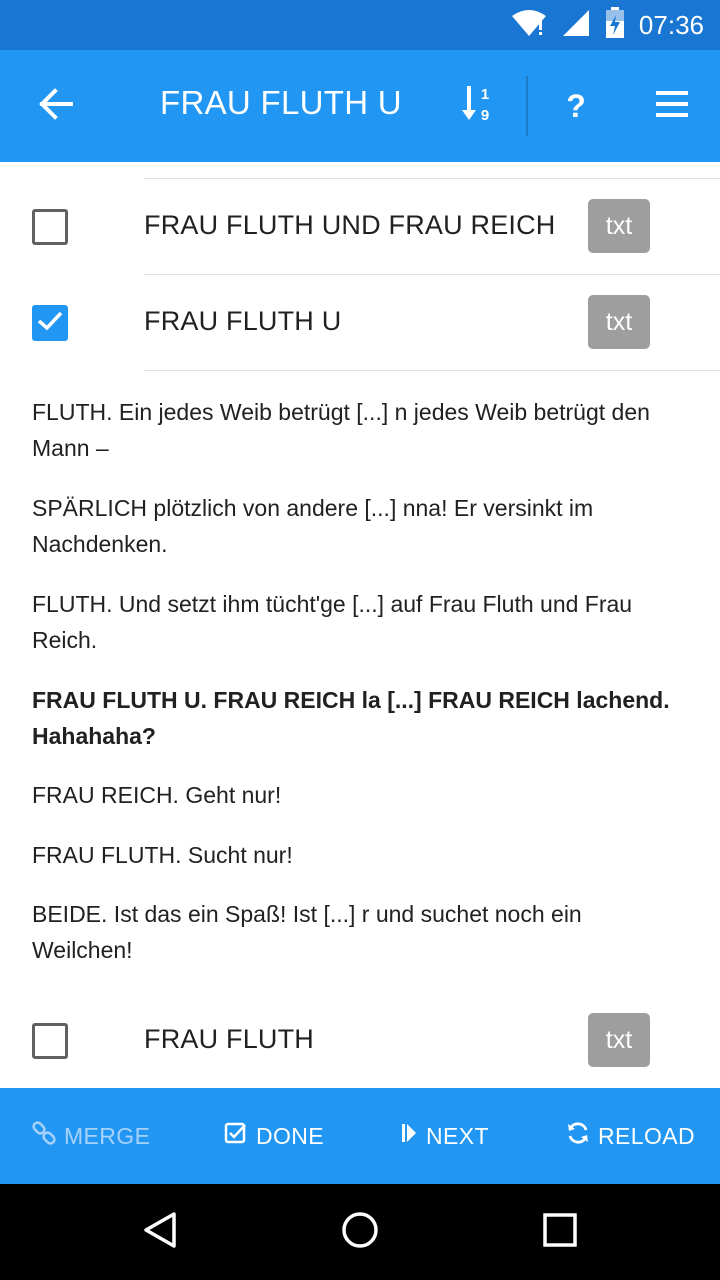  What do you see at coordinates (360, 25) in the screenshot?
I see `status-bar: 07:36` at bounding box center [360, 25].